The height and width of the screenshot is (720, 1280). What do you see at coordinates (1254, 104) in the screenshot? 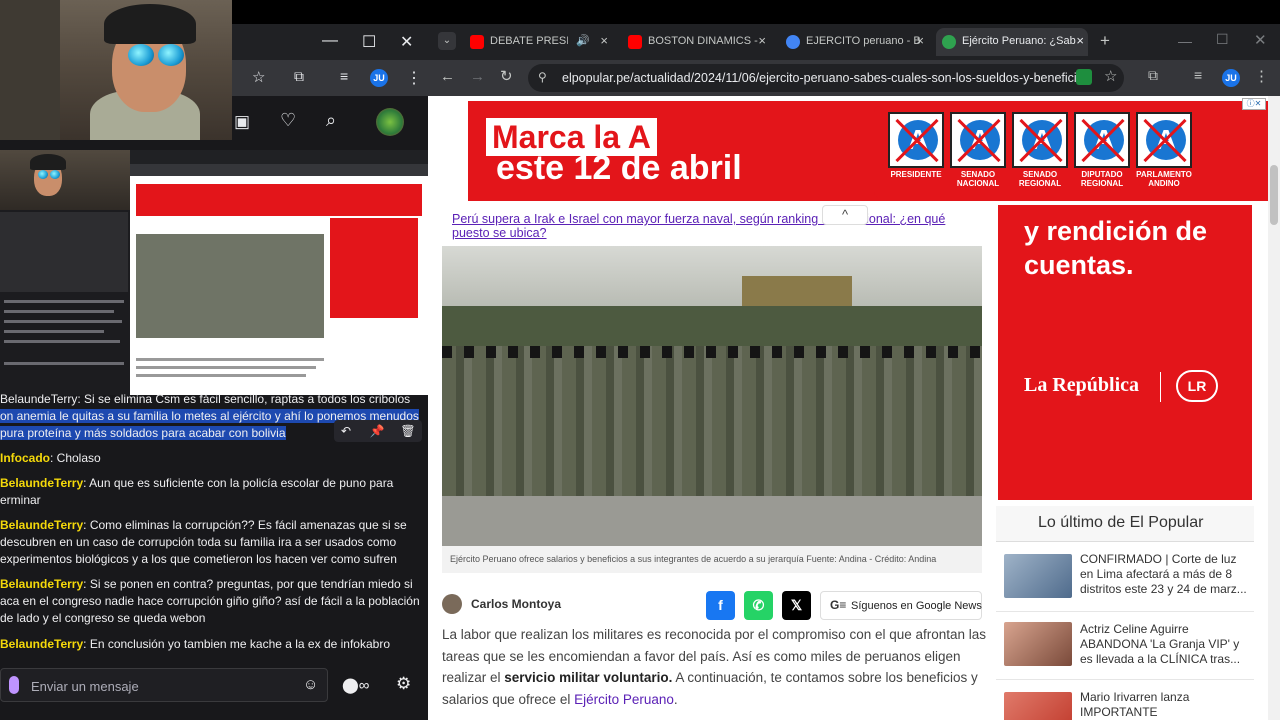
I see `adchoices-icon: ⓘ✕` at bounding box center [1254, 104].